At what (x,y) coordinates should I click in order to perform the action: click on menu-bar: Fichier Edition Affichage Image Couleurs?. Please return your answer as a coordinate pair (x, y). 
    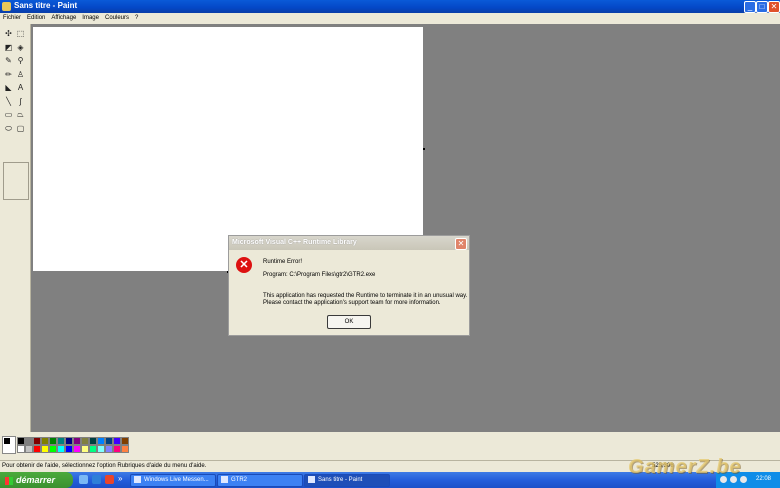
    Looking at the image, I should click on (390, 18).